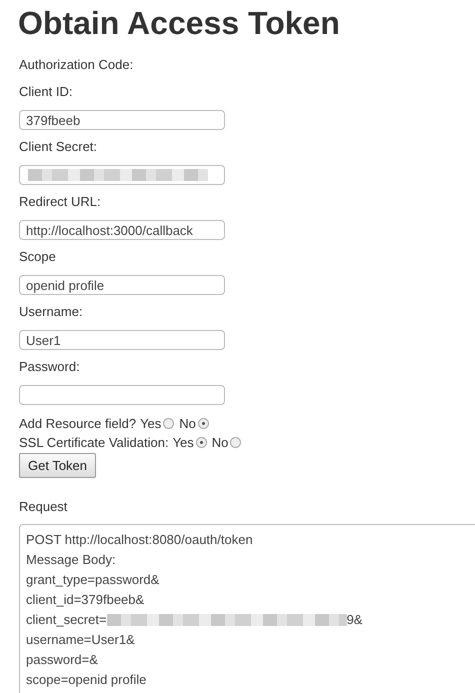 The width and height of the screenshot is (475, 693). I want to click on request-line: client_secret=, so click(66, 620).